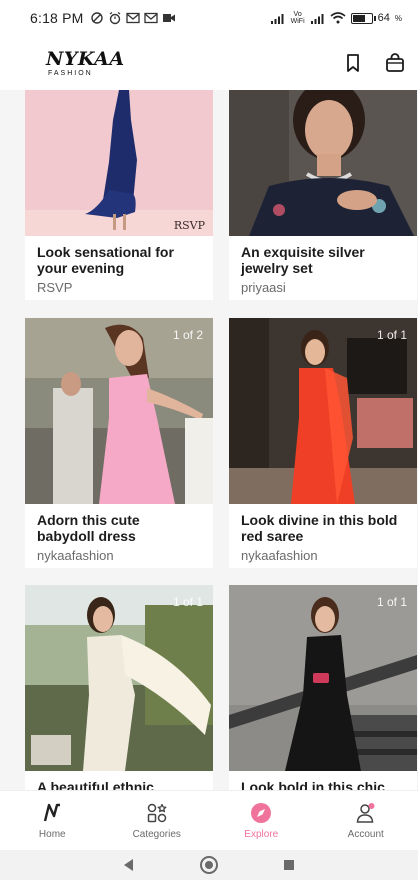 The width and height of the screenshot is (418, 880). I want to click on black-outfit-photo, so click(323, 678).